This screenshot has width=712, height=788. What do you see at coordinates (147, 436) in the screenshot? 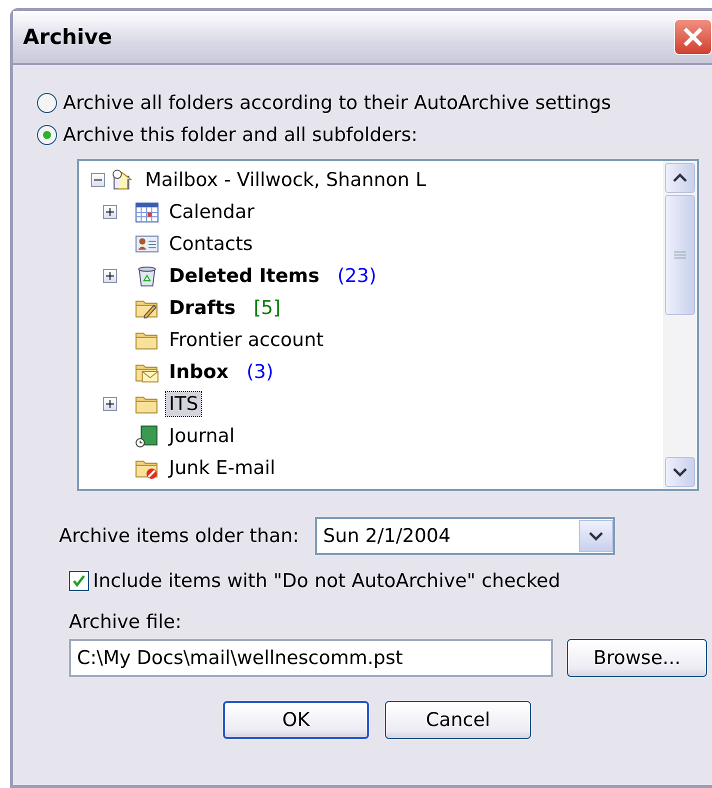
I see `journal-icon` at bounding box center [147, 436].